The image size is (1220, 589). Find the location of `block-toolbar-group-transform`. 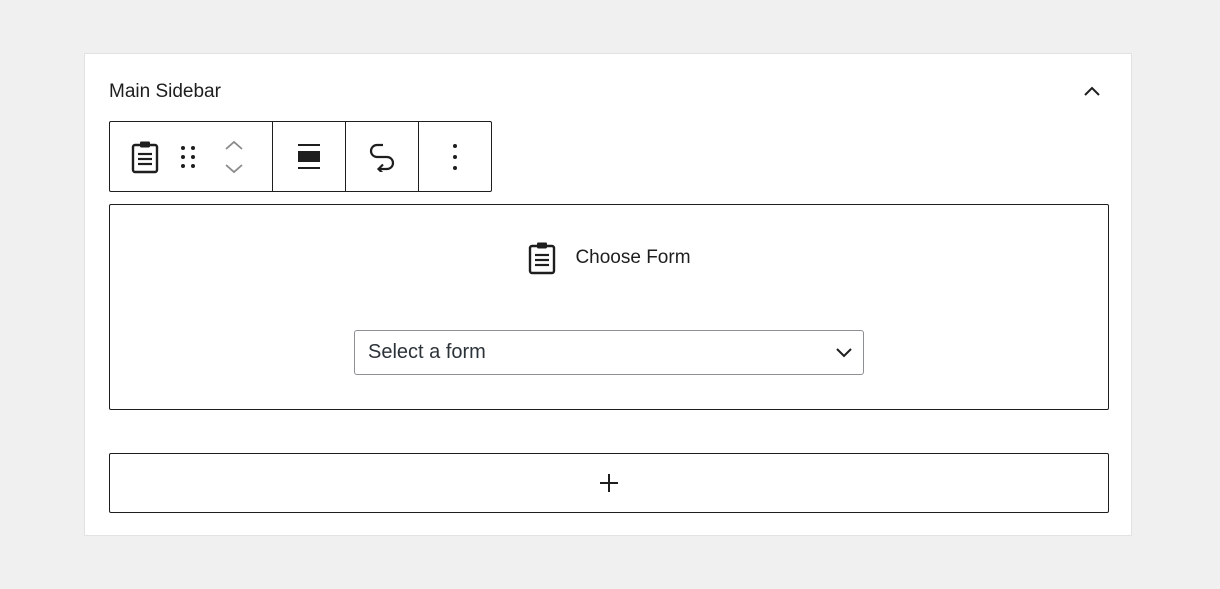

block-toolbar-group-transform is located at coordinates (381, 156).